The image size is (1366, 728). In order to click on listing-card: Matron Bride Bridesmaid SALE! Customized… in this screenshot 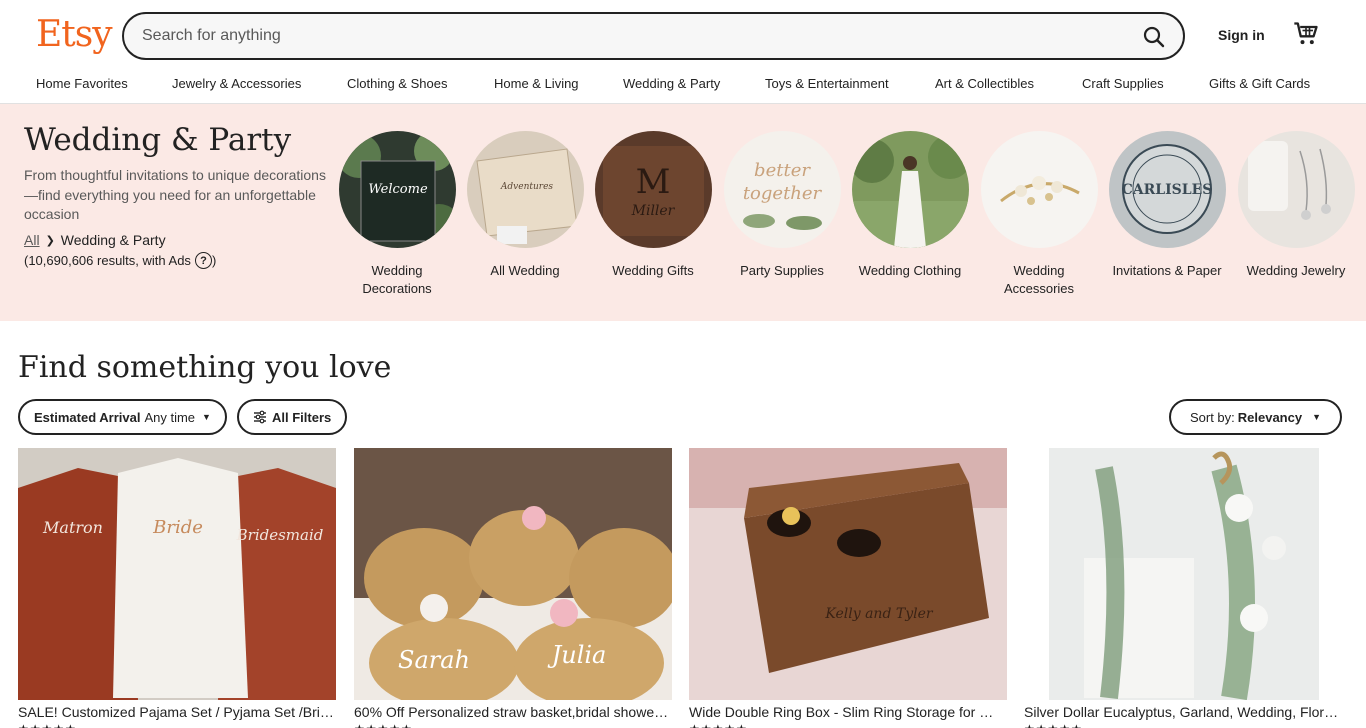, I will do `click(177, 588)`.